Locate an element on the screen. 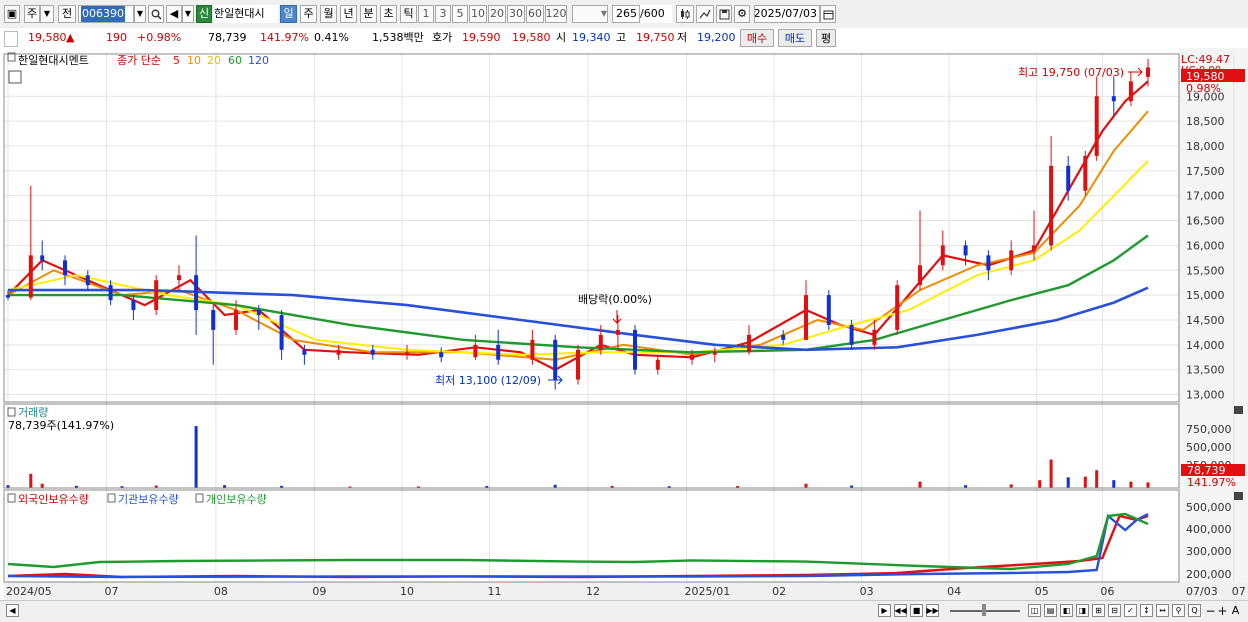  interval-button-3: 3 is located at coordinates (443, 14).